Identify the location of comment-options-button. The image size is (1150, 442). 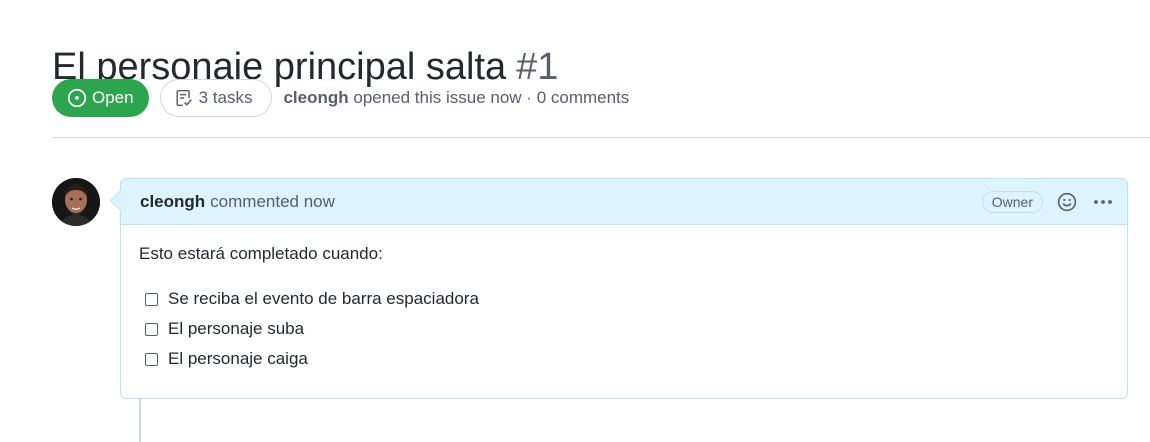
(1103, 202).